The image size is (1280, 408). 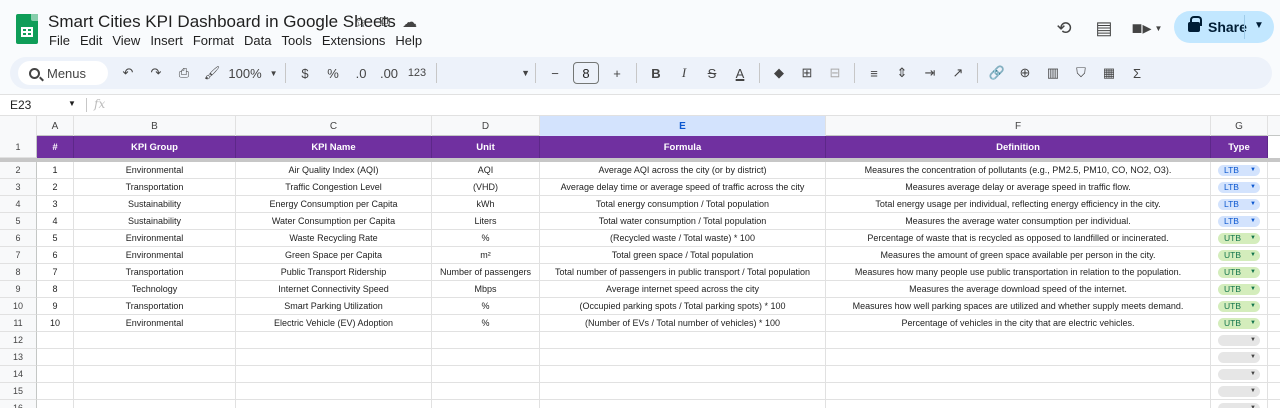 I want to click on cell-c: Electric Vehicle (EV) Adoption, so click(x=334, y=323).